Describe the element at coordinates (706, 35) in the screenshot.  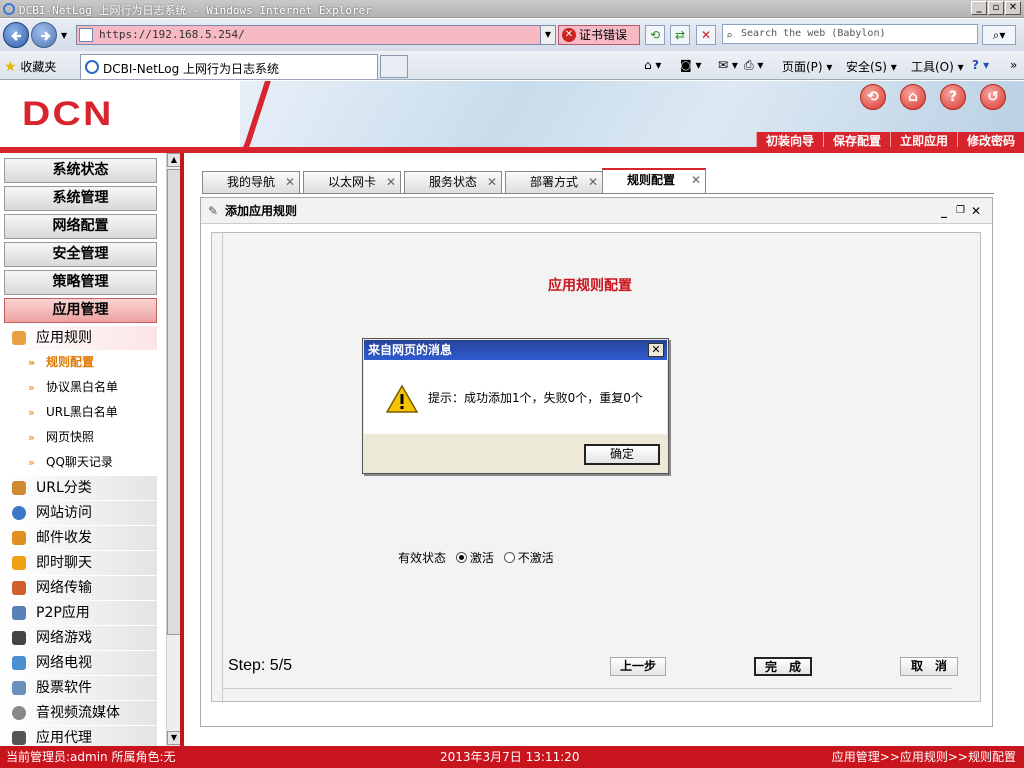
I see `stop-icon: ✕` at that location.